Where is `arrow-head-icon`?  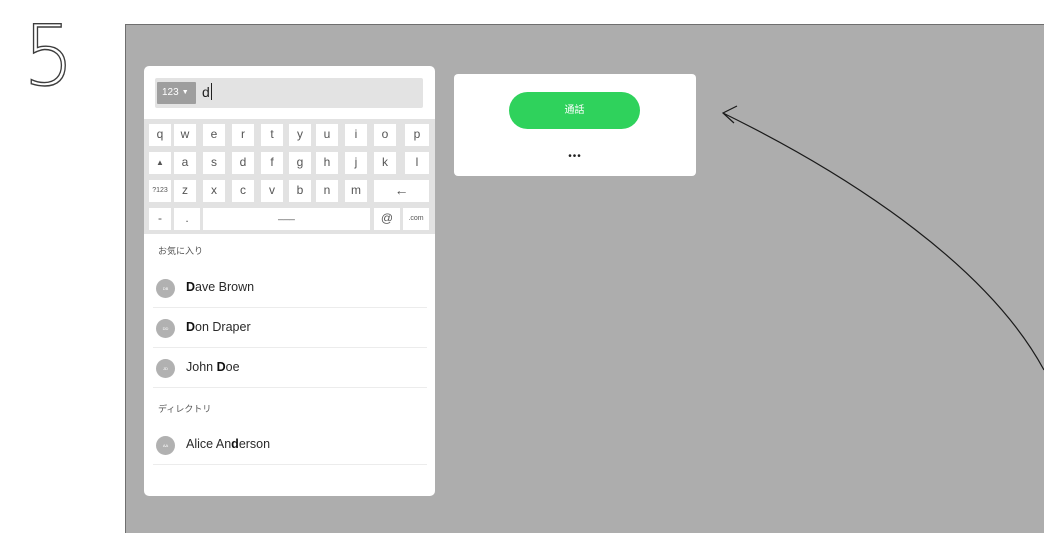
arrow-head-icon is located at coordinates (729, 114).